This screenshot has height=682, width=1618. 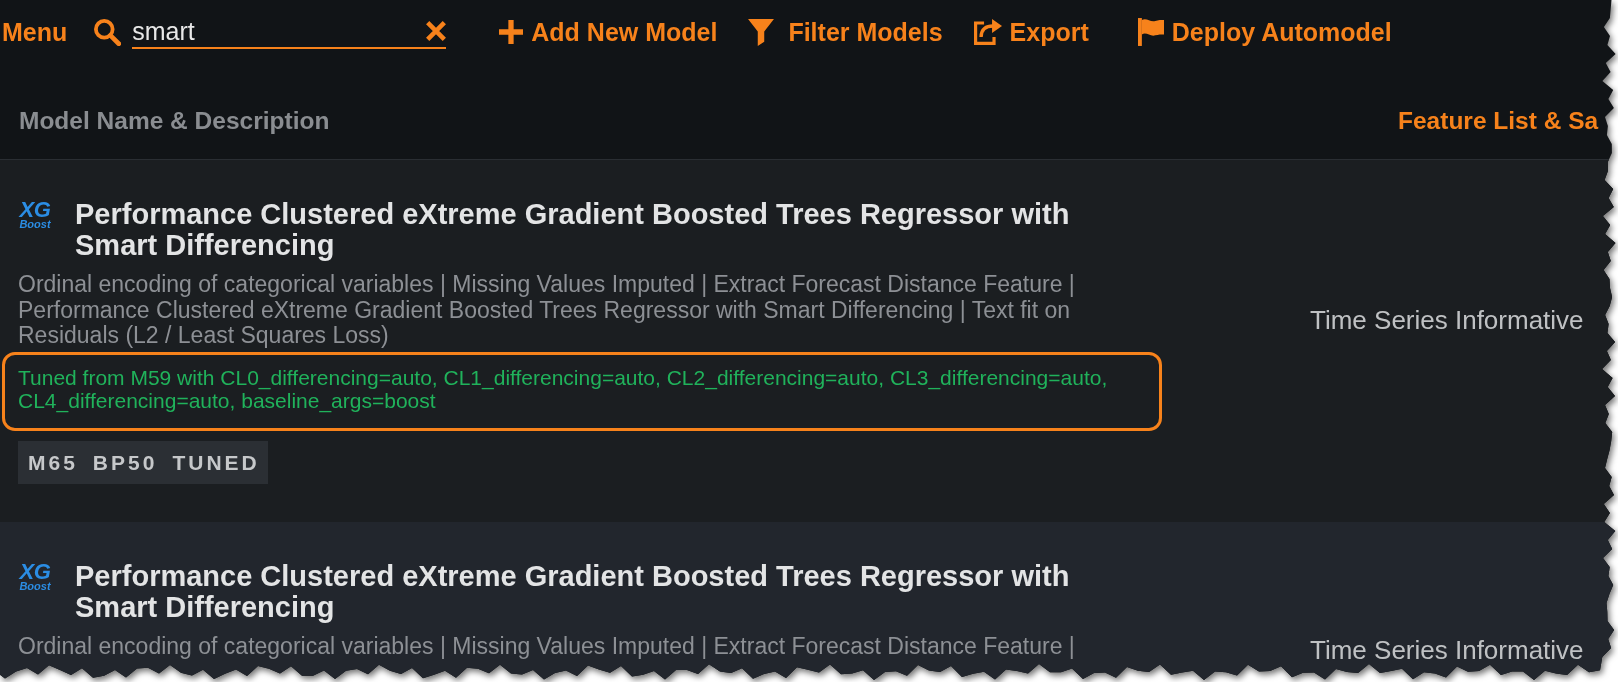 I want to click on search-field: smart, so click(x=279, y=31).